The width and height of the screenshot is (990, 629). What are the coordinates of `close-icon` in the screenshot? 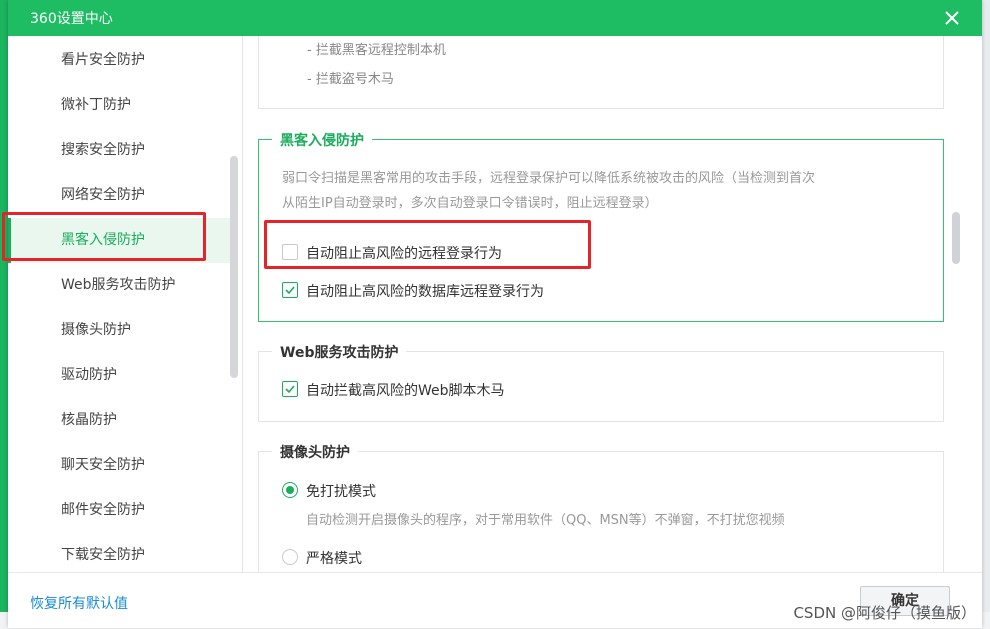 It's located at (952, 18).